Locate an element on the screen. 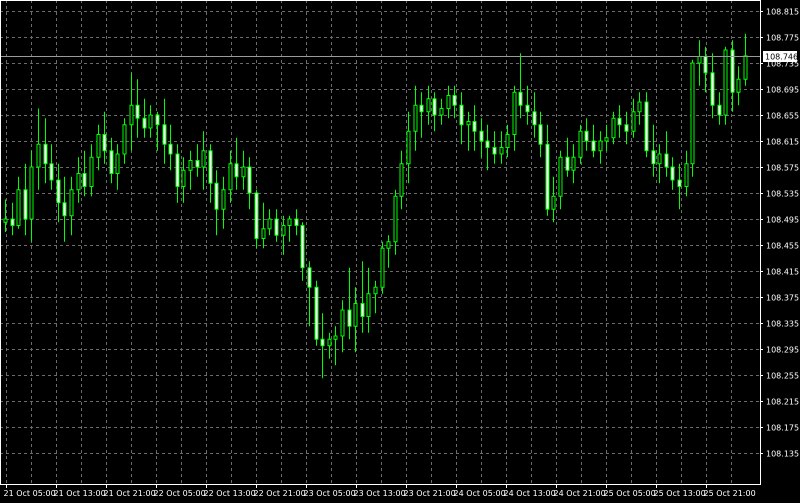 This screenshot has height=503, width=800. y-tick-label: 108.135 is located at coordinates (782, 454).